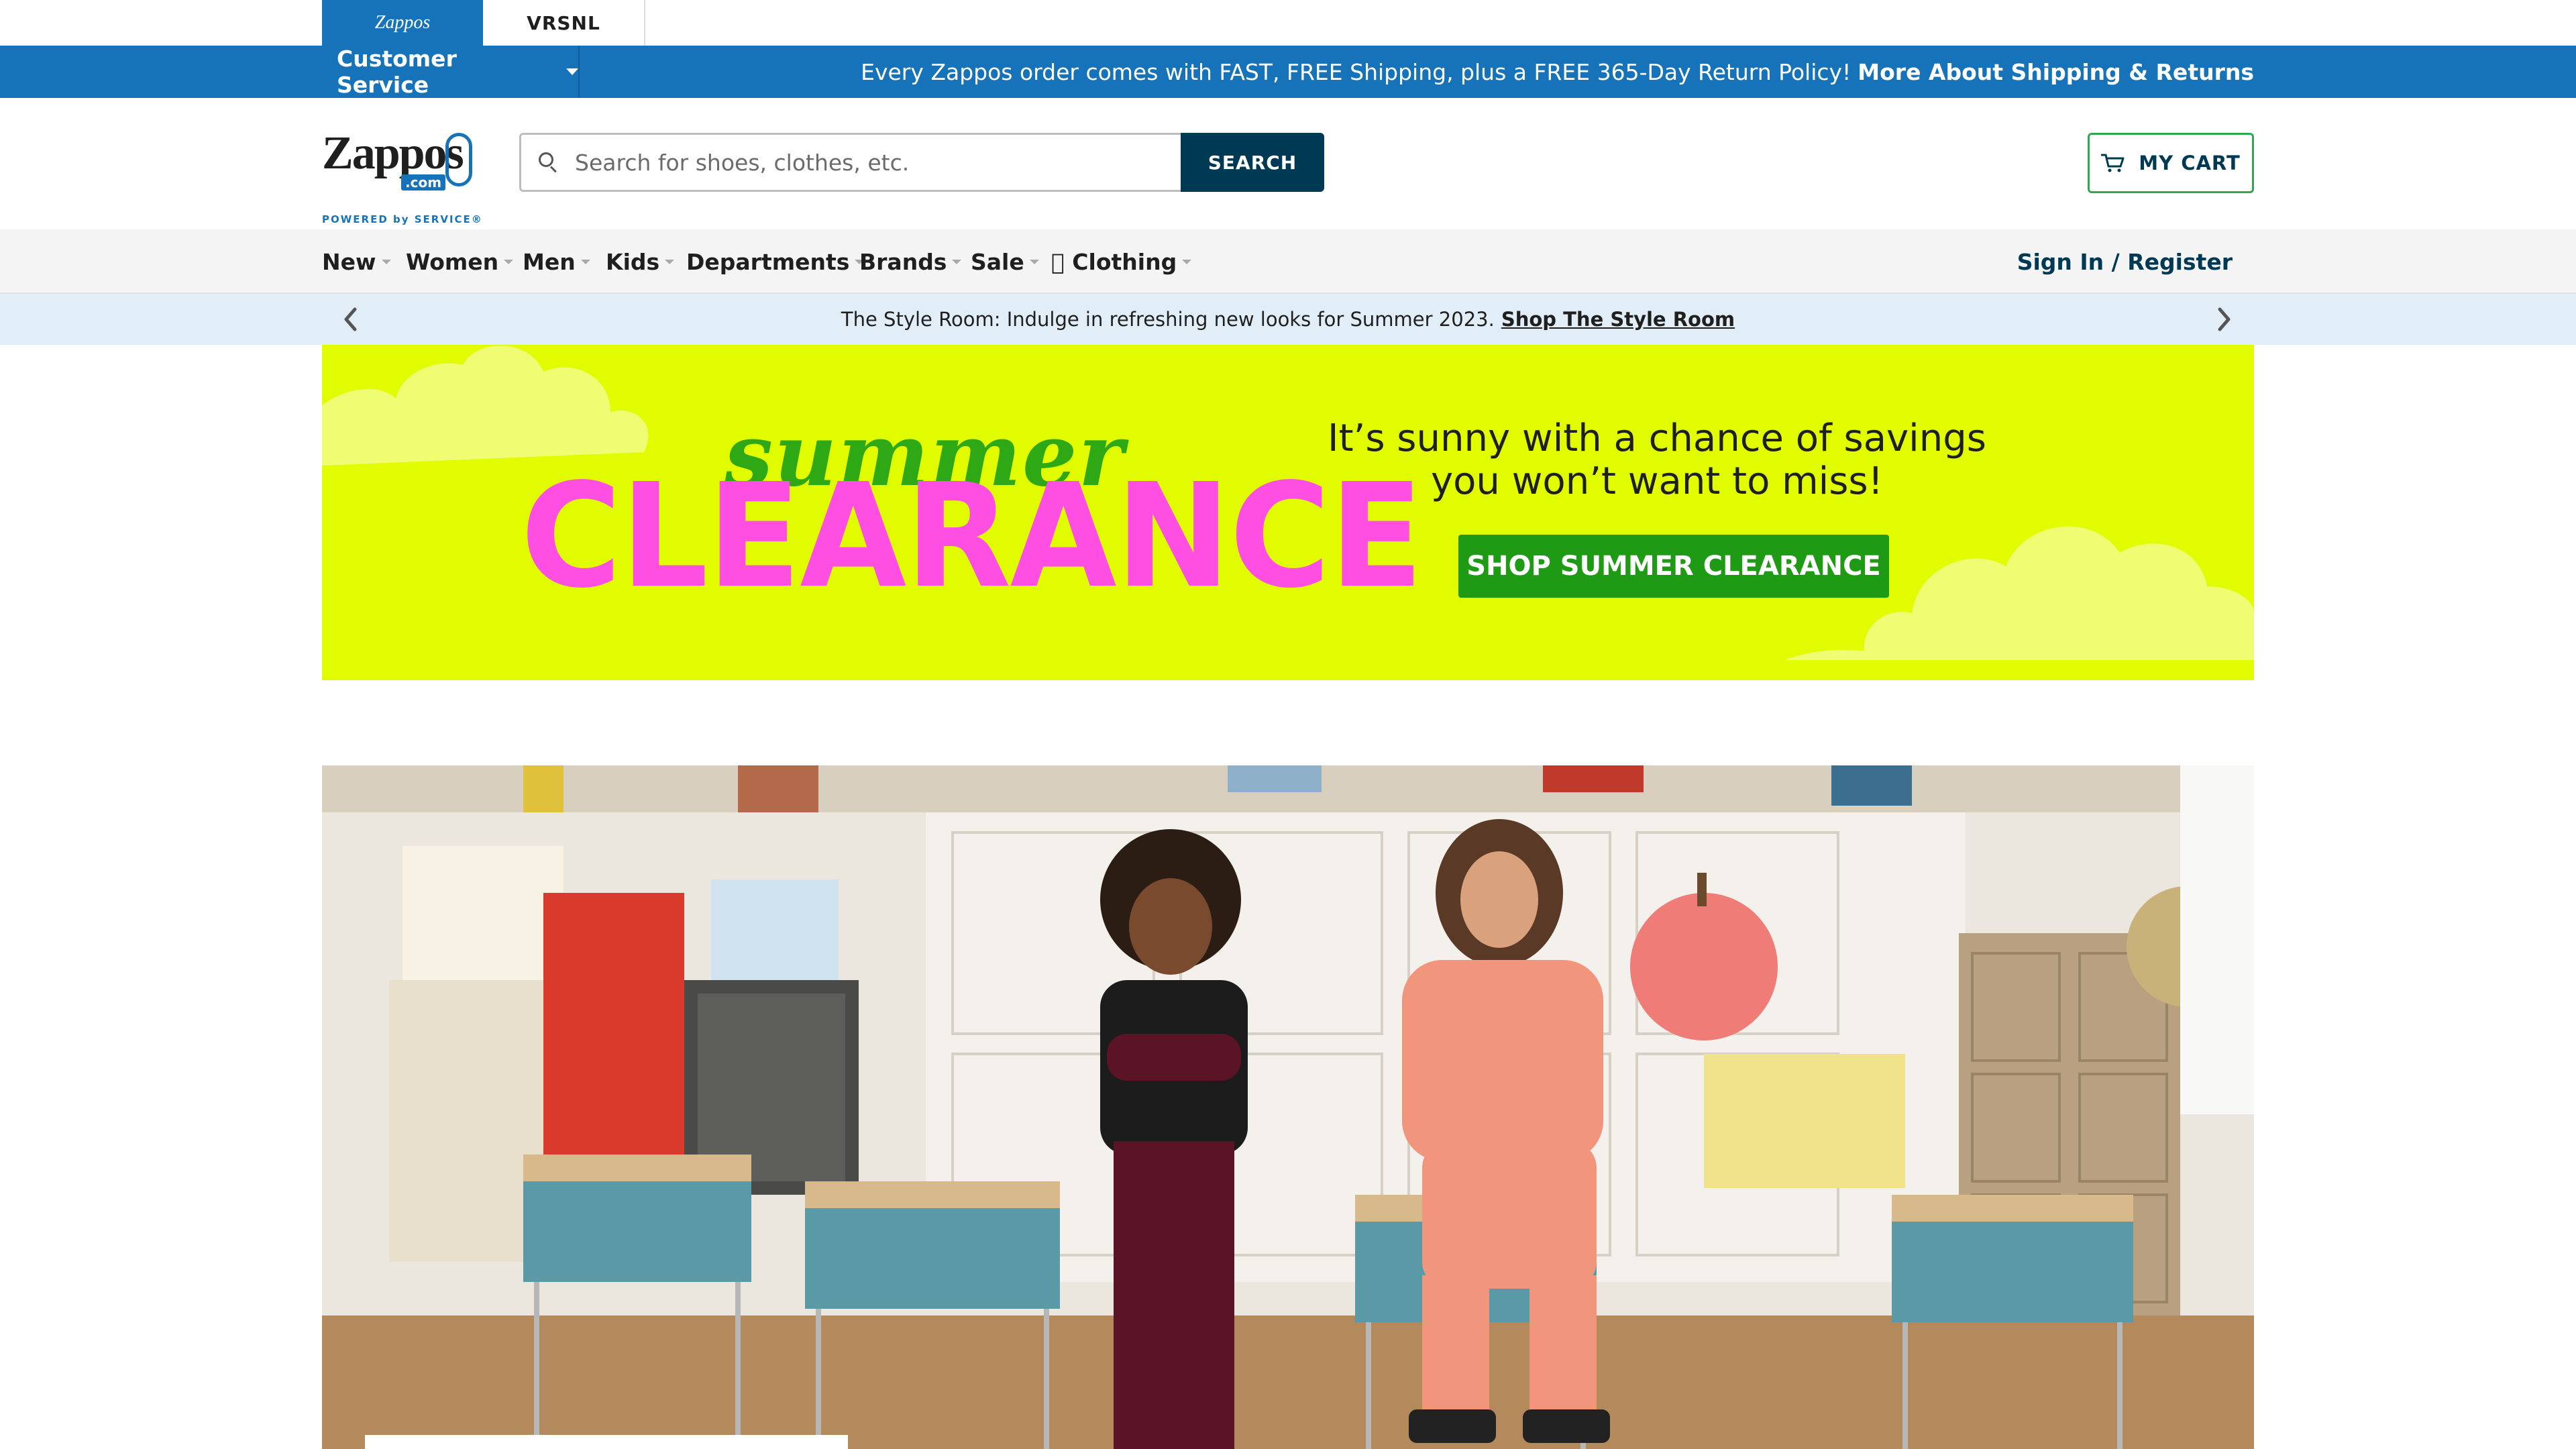 This screenshot has height=1449, width=2576. What do you see at coordinates (1114, 261) in the screenshot?
I see `nav-item-label:   Clothing` at bounding box center [1114, 261].